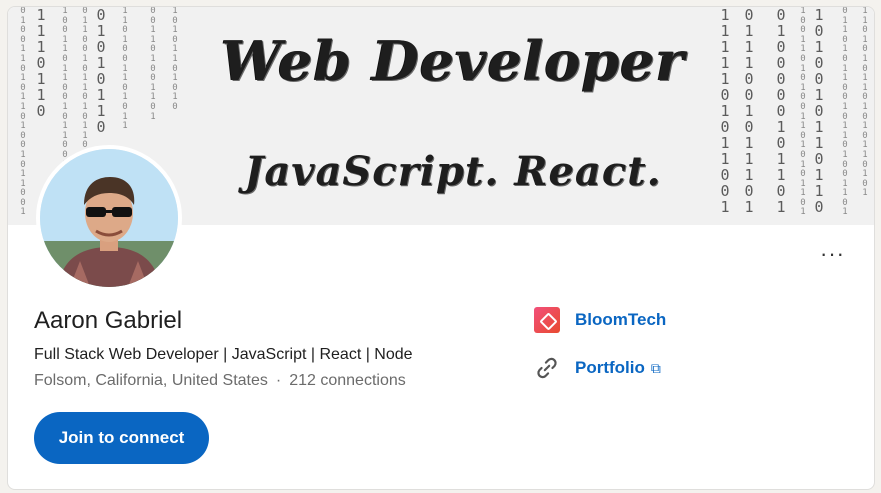  Describe the element at coordinates (781, 111) in the screenshot. I see `binary-column: 0 1 0 0 0 0 0 1 0 1 1 0 1` at that location.